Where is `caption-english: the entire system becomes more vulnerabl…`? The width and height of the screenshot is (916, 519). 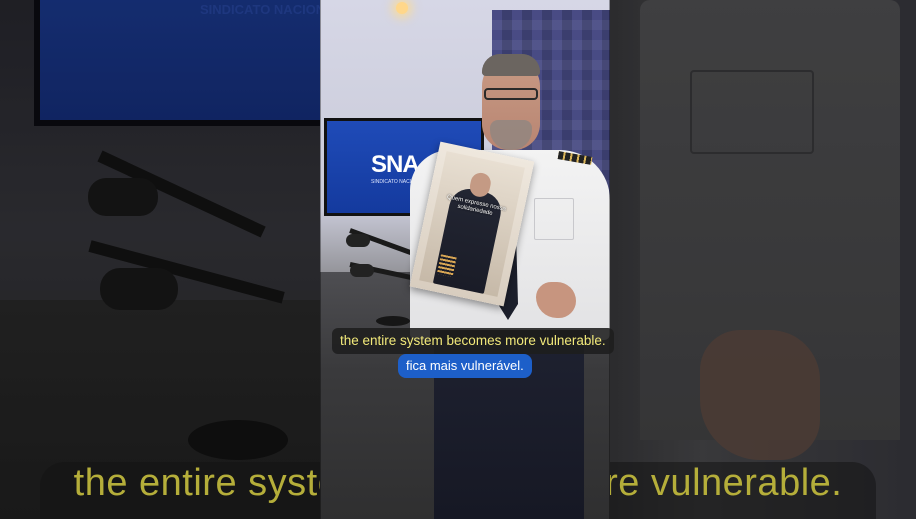
caption-english: the entire system becomes more vulnerabl… is located at coordinates (473, 341).